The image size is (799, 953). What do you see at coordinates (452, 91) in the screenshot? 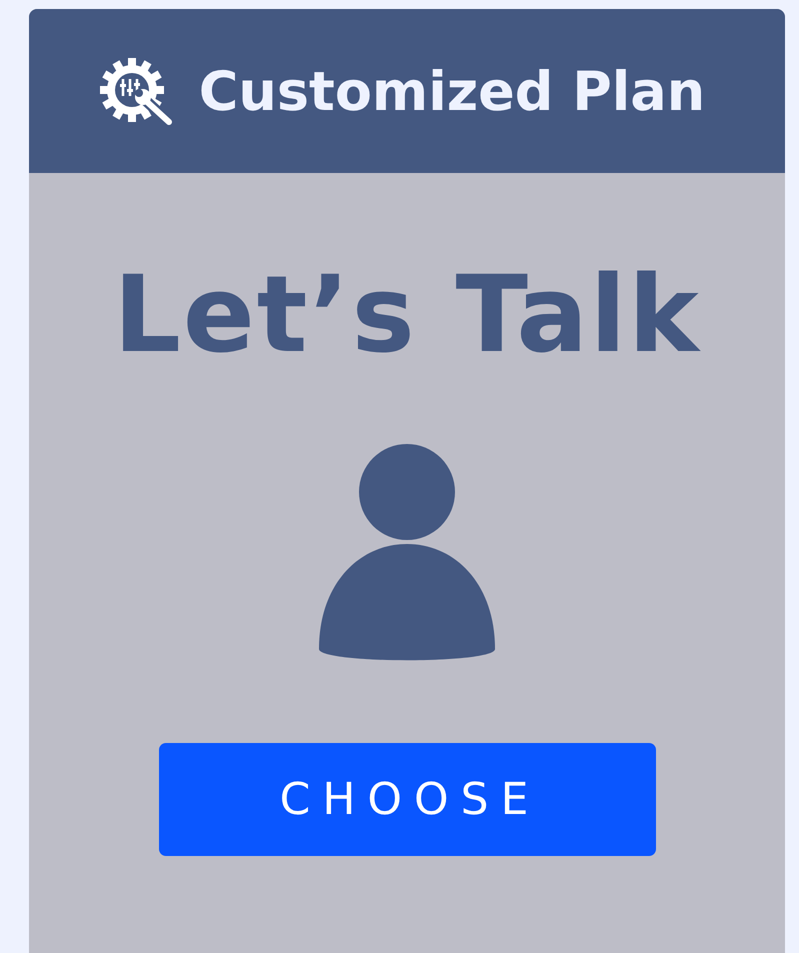
I see `plan-title: Customized Plan` at bounding box center [452, 91].